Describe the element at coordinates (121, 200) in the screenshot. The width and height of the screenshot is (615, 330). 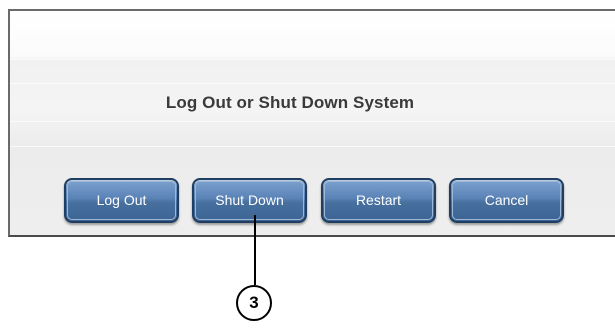
I see `log-out-button: Log Out` at that location.